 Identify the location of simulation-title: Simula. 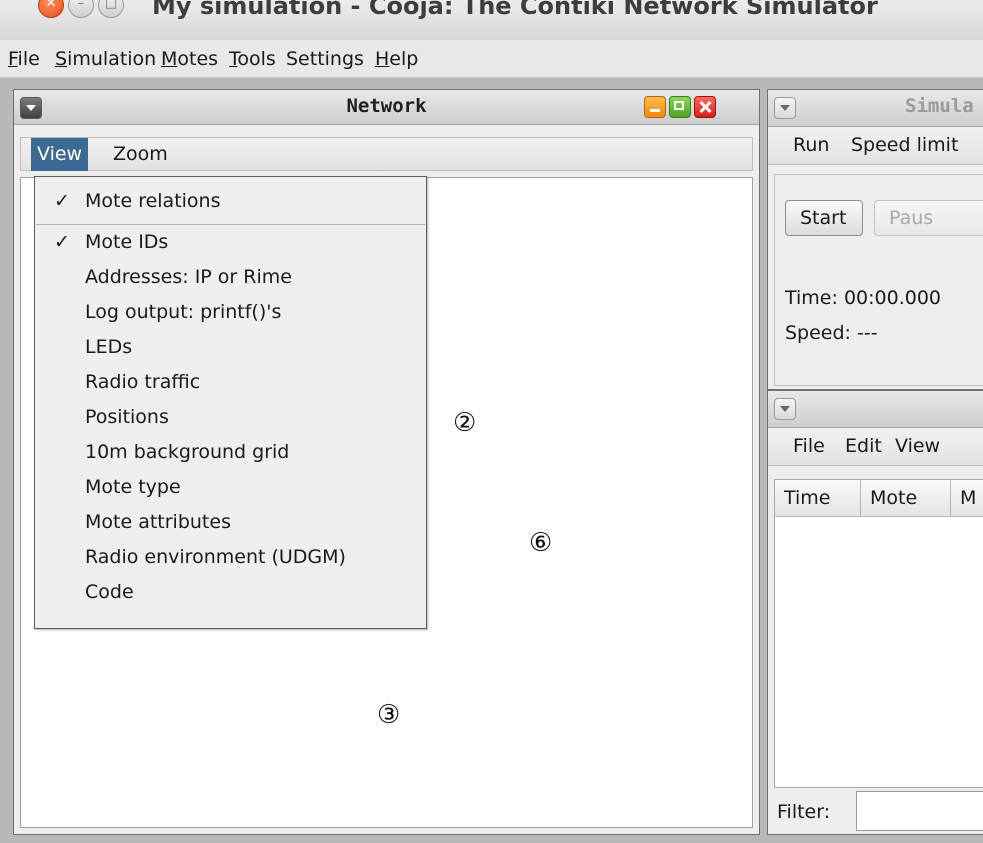
(939, 106).